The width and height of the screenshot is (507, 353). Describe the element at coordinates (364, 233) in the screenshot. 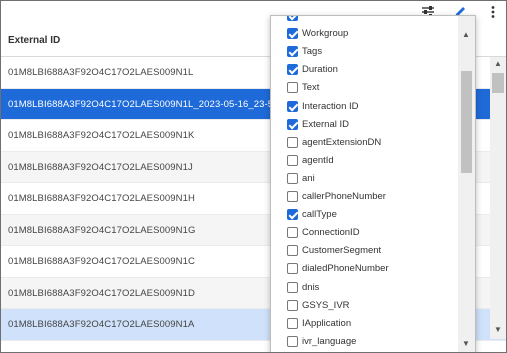

I see `column-option: ConnectionID` at that location.